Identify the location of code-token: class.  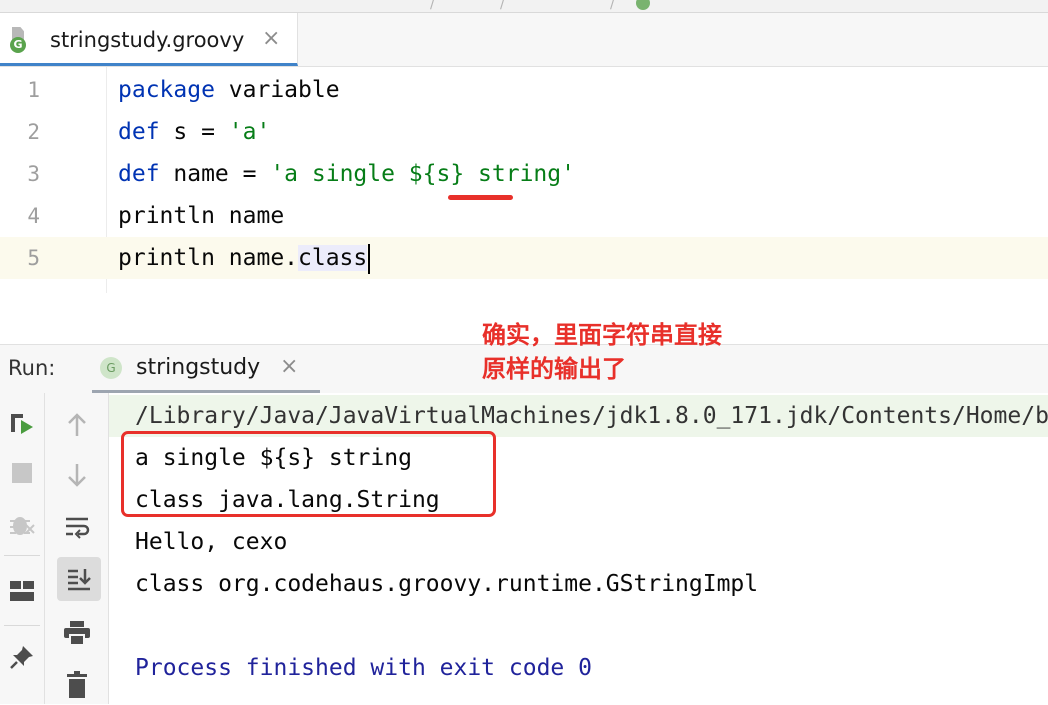
(333, 258).